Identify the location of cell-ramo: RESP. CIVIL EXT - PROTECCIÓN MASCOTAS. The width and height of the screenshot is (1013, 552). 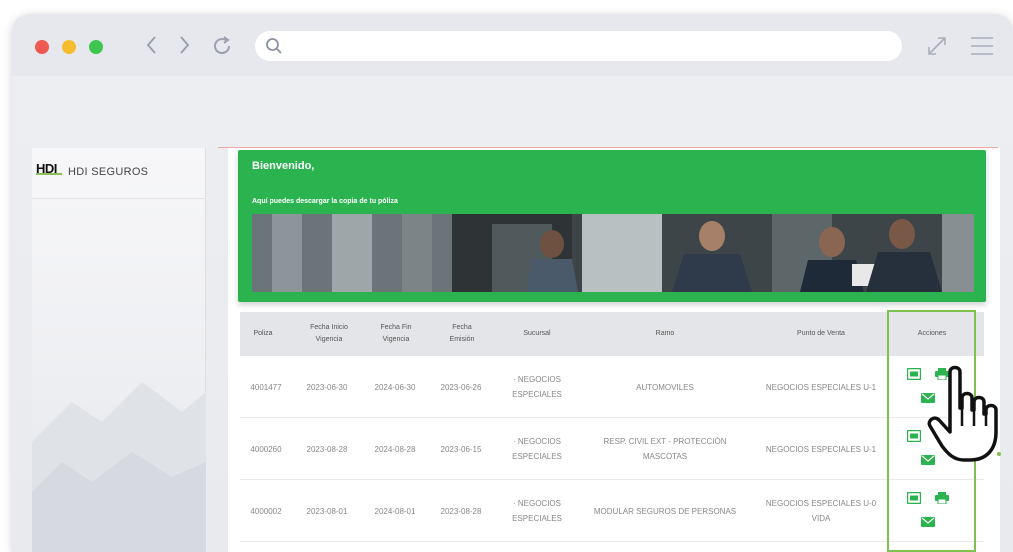
(665, 449).